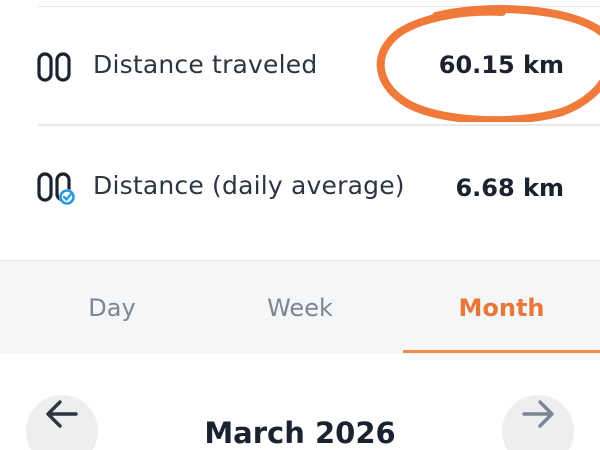  Describe the element at coordinates (501, 351) in the screenshot. I see `active-tab-indicator` at that location.